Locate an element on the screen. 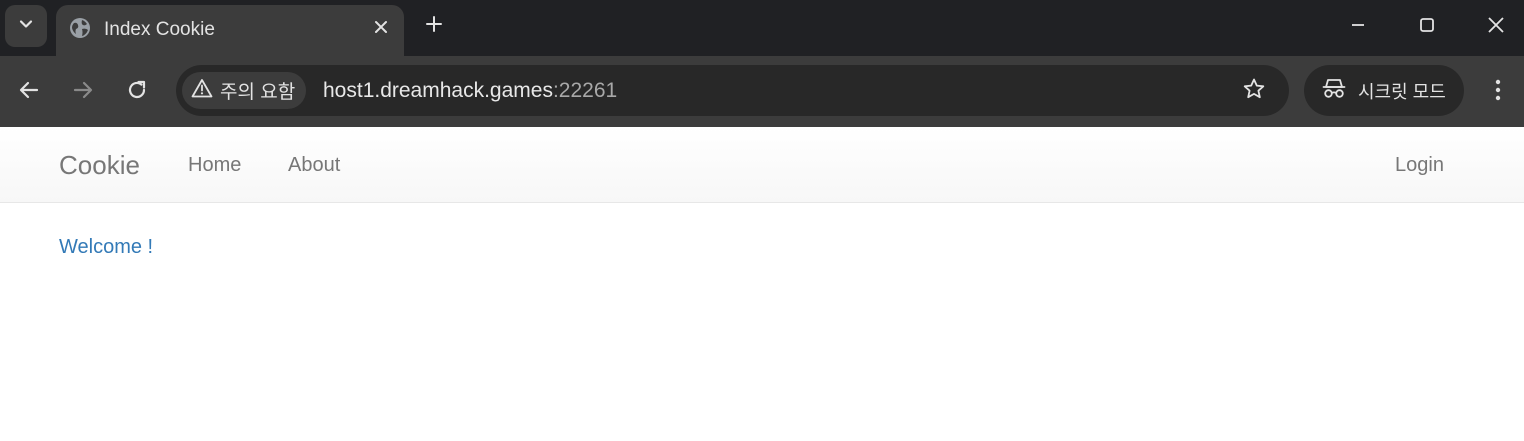  reload-icon is located at coordinates (137, 92).